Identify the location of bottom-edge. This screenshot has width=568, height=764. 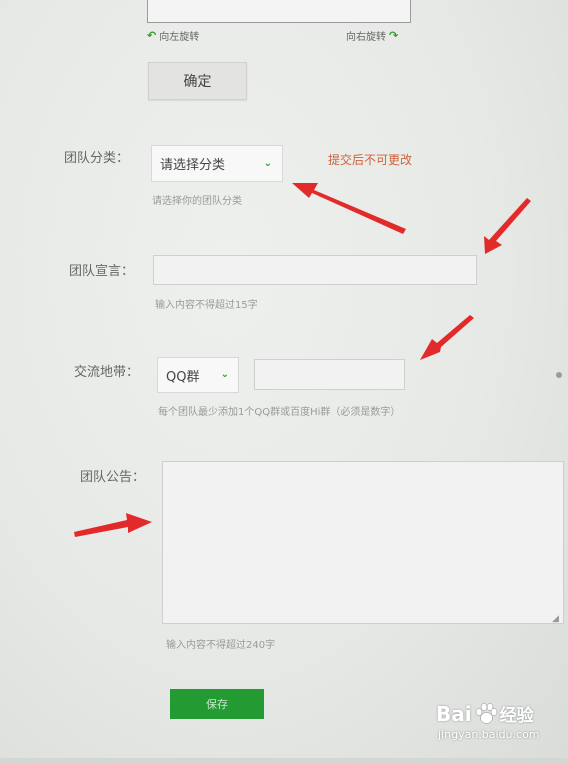
(284, 761).